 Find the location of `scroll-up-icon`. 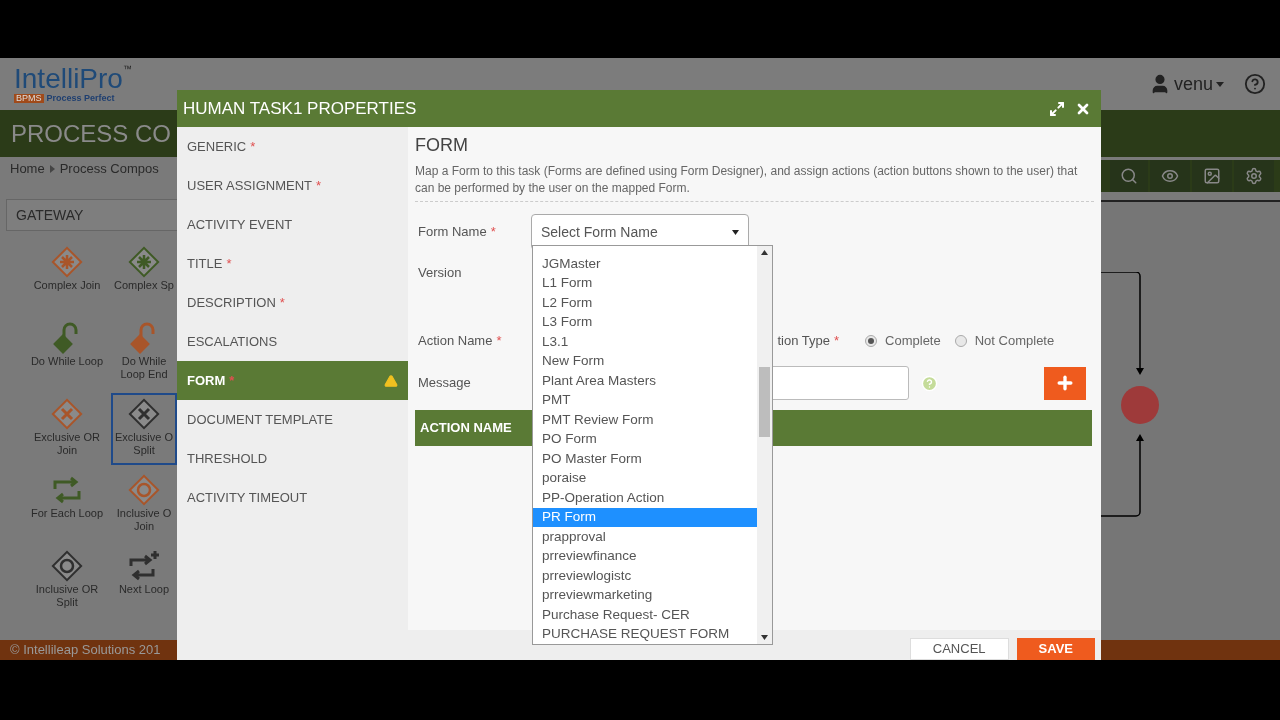

scroll-up-icon is located at coordinates (764, 252).